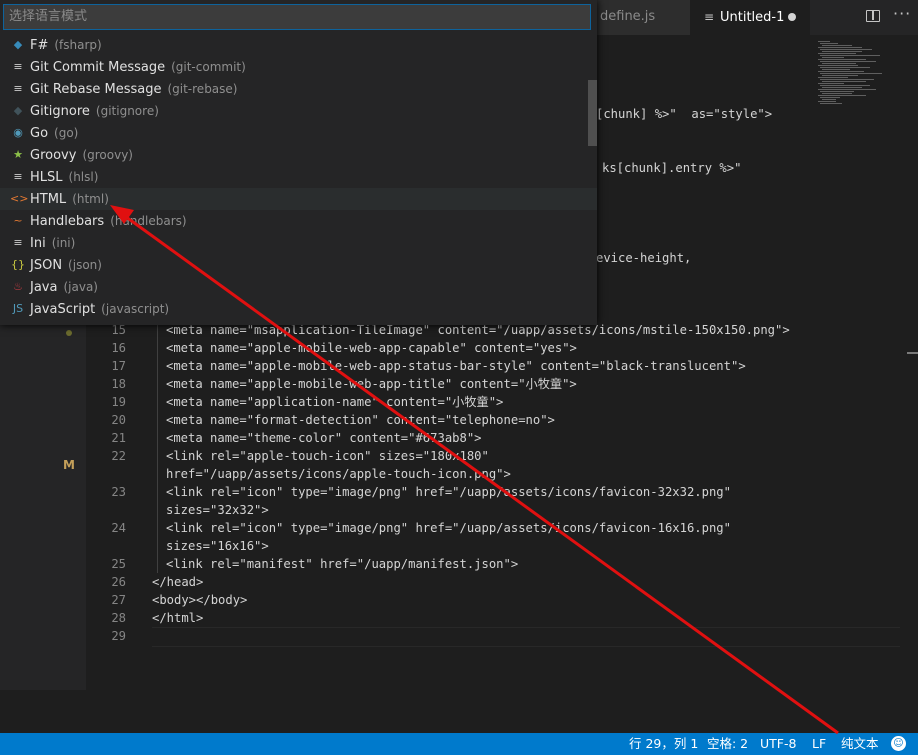 This screenshot has height=755, width=918. Describe the element at coordinates (873, 16) in the screenshot. I see `split-editor-icon` at that location.